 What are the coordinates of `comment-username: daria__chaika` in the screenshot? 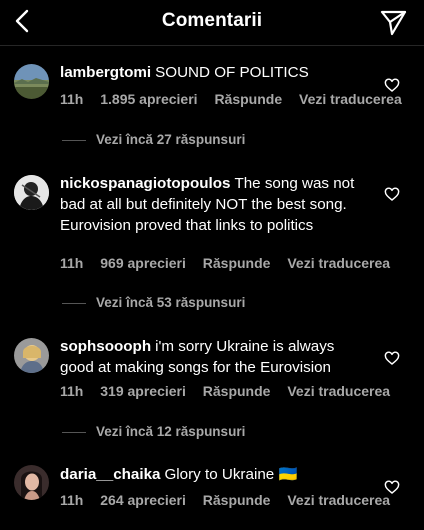 It's located at (110, 474).